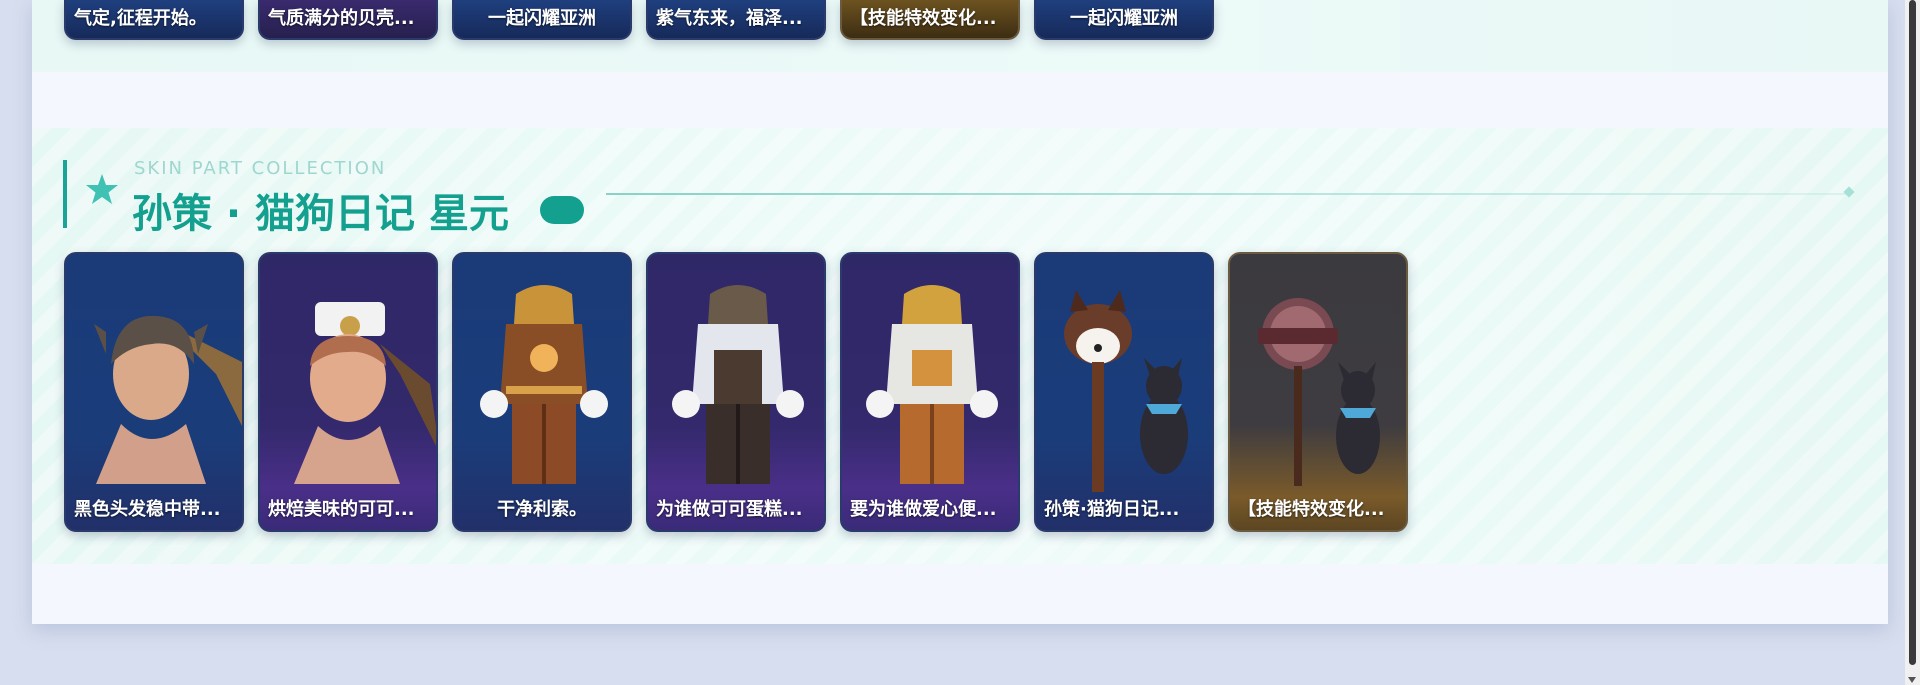  What do you see at coordinates (1912, 332) in the screenshot?
I see `scrollbar-thumb` at bounding box center [1912, 332].